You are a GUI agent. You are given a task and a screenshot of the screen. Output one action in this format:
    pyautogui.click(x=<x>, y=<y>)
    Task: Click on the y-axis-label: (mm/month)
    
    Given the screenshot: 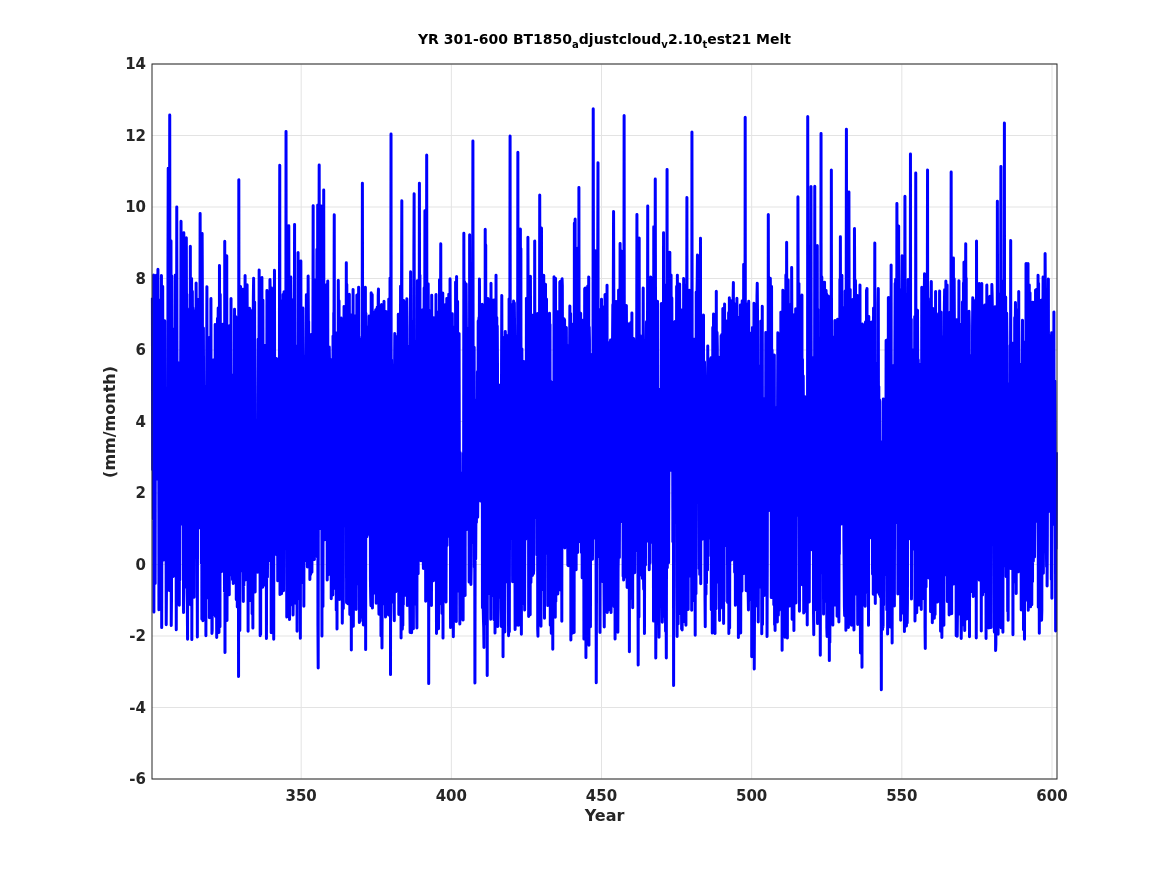 What is the action you would take?
    pyautogui.click(x=109, y=421)
    